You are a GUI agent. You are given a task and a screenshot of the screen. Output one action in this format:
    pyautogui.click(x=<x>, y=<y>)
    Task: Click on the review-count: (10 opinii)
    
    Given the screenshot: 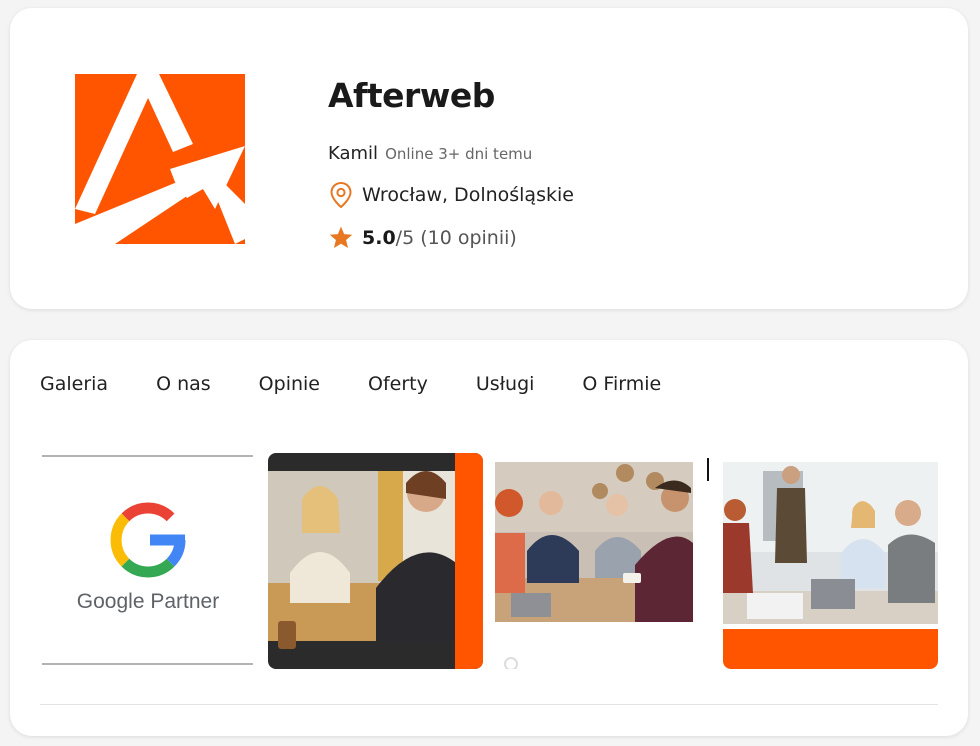 What is the action you would take?
    pyautogui.click(x=468, y=238)
    